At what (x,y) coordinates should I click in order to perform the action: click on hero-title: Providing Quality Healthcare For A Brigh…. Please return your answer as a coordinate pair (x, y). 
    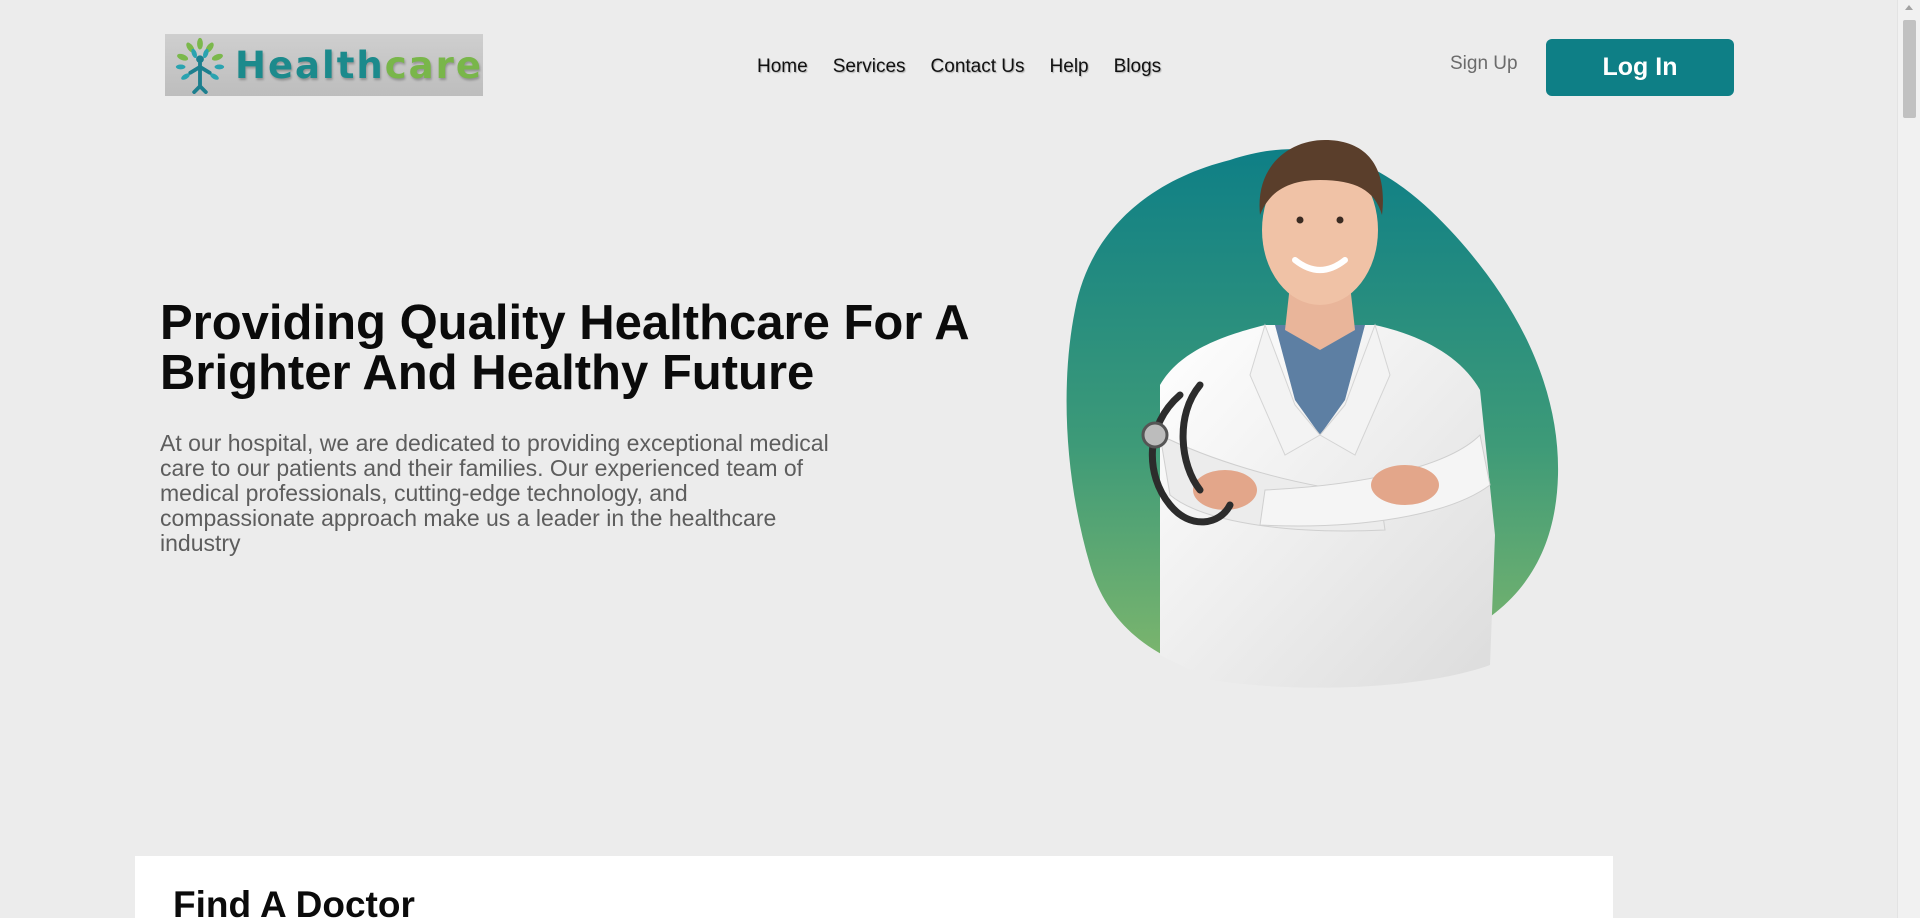
    Looking at the image, I should click on (564, 348).